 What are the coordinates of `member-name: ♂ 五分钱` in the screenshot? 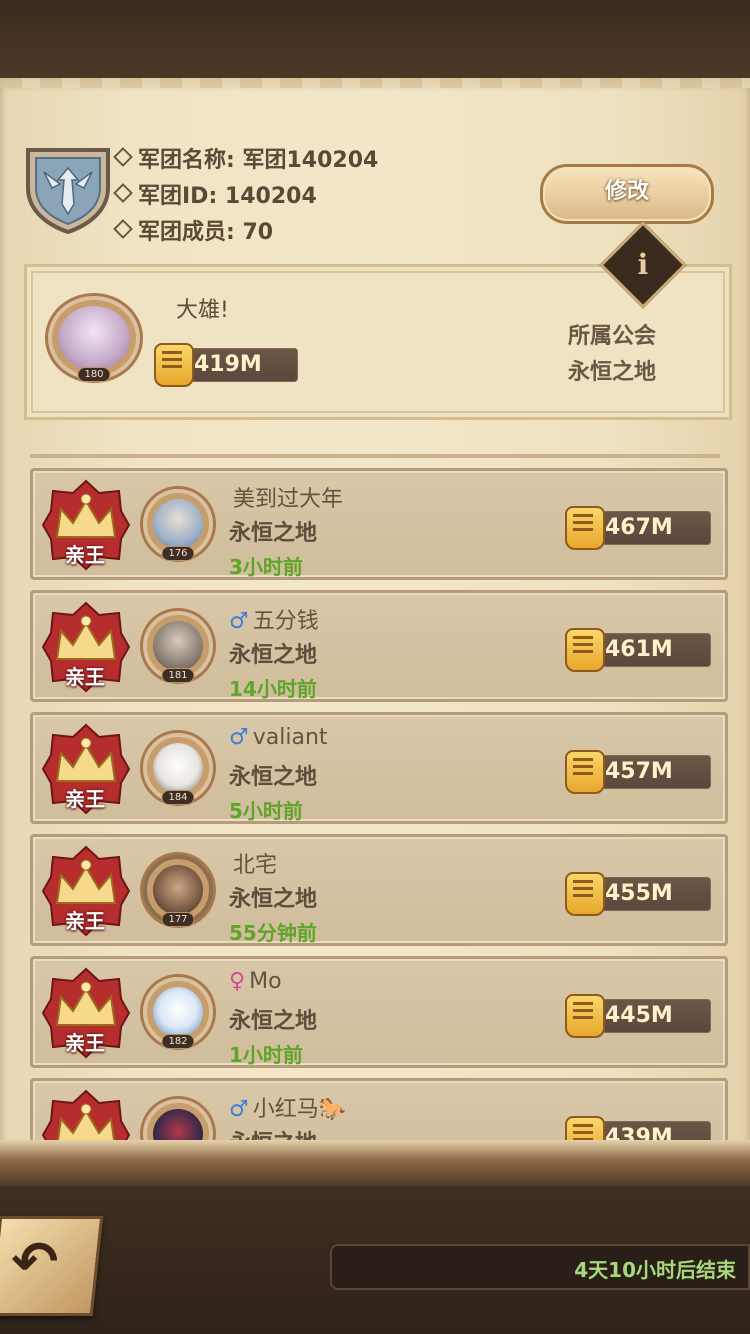 It's located at (274, 621).